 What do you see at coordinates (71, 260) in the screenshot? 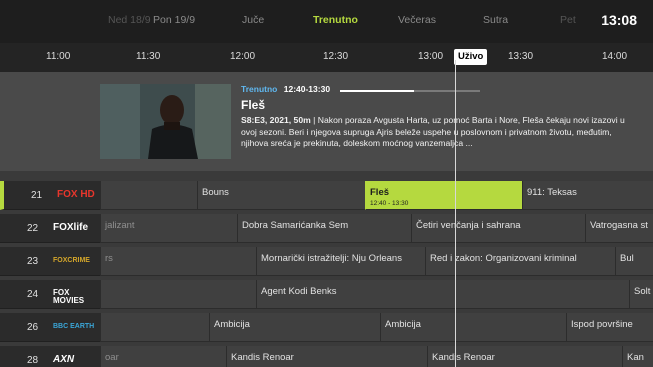
I see `fox-crime-logo: FOXCRIME` at bounding box center [71, 260].